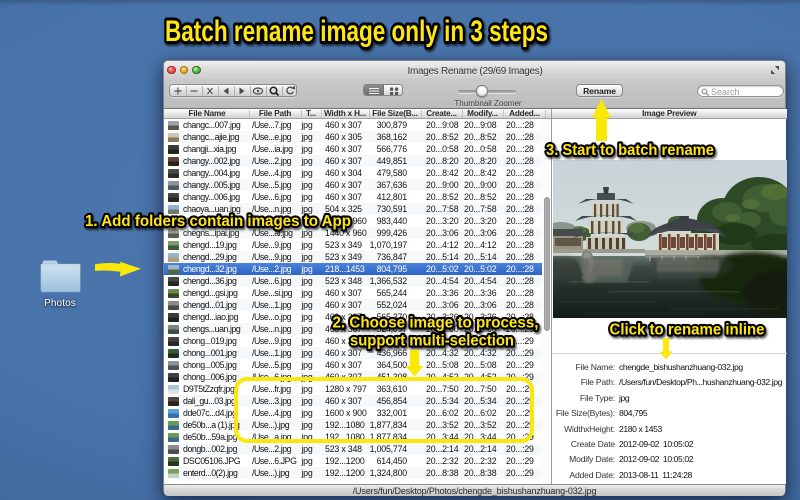 This screenshot has width=800, height=500. I want to click on svg-text:Batch rename image only in 3 s: Batch rename image only in 3 steps, so click(356, 31).